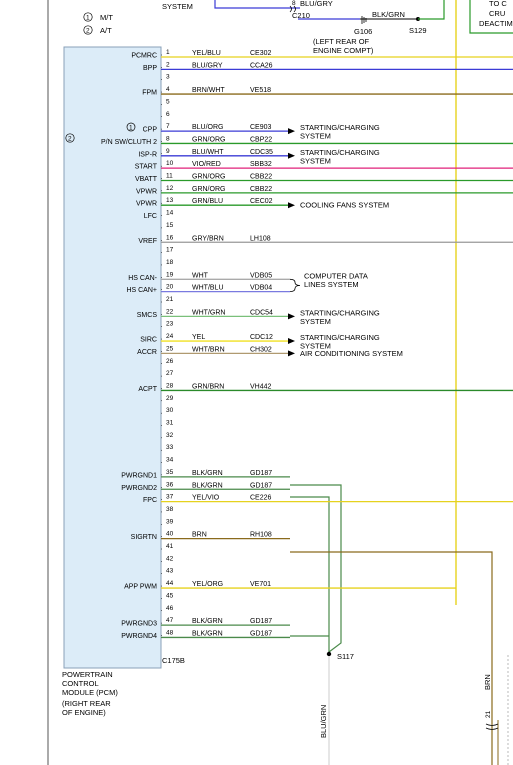 The width and height of the screenshot is (513, 765). I want to click on signal-name: APP PWM, so click(140, 587).